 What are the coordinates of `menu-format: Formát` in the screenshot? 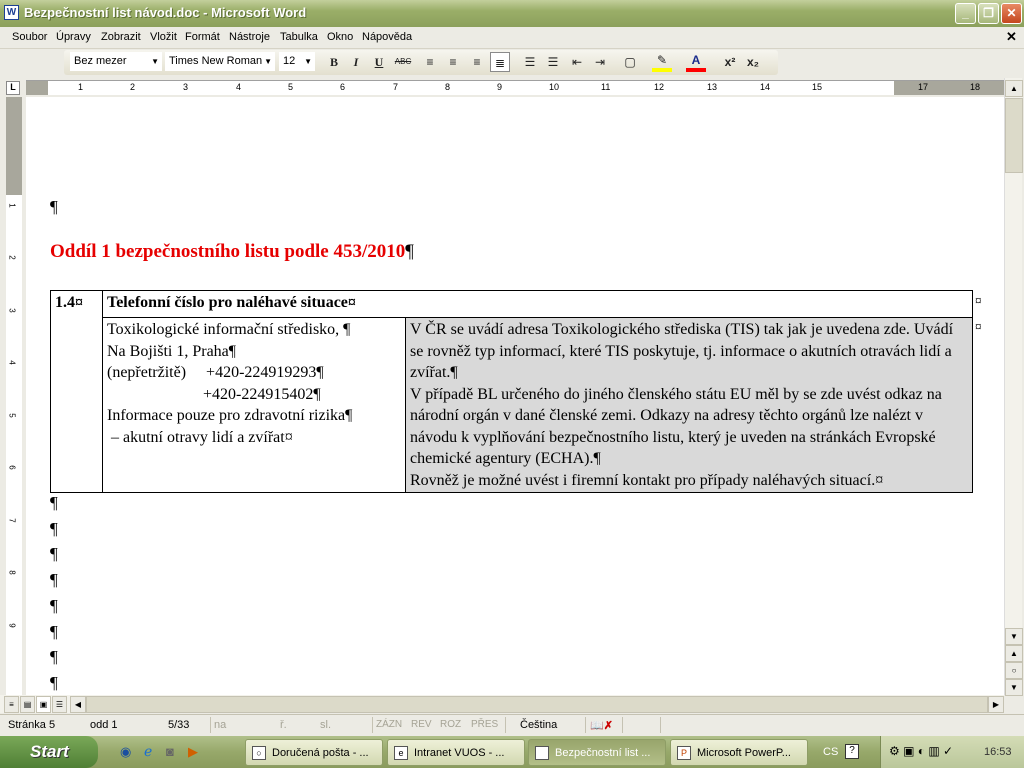 It's located at (202, 37).